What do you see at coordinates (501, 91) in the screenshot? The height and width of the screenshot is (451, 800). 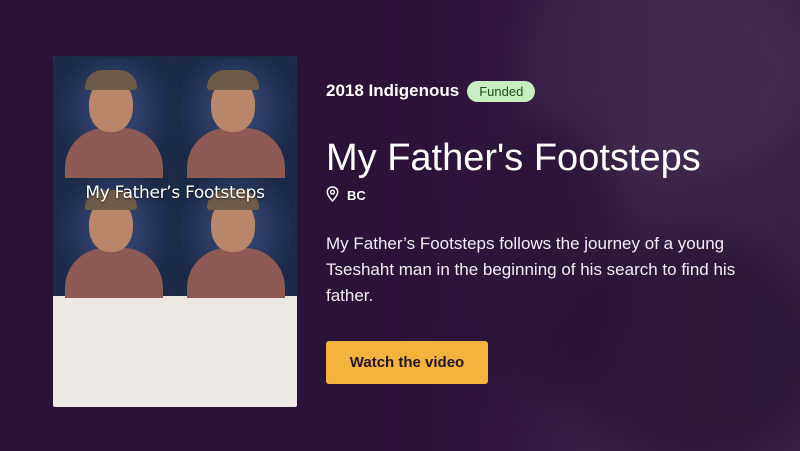 I see `status-badge: Funded` at bounding box center [501, 91].